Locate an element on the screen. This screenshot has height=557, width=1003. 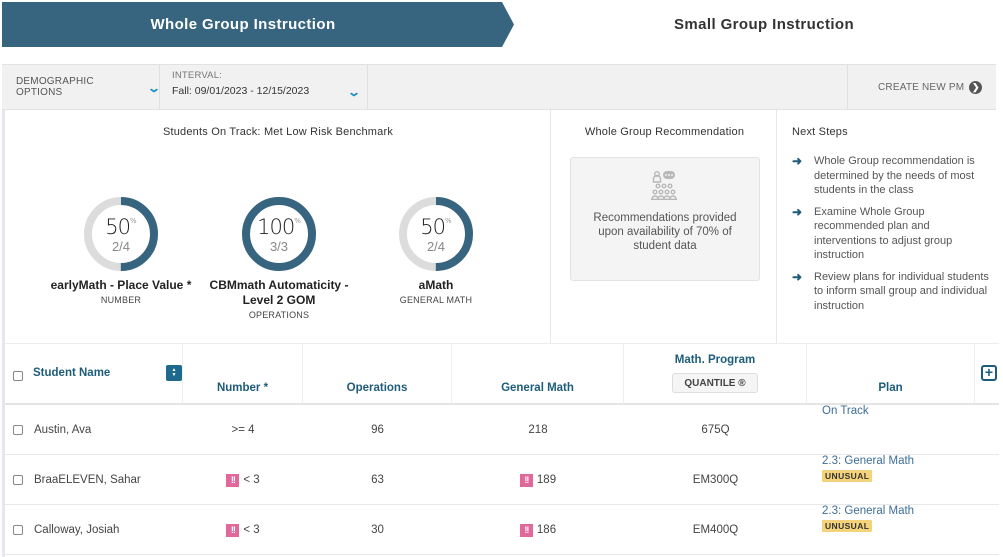
interval-value: Fall: 09/01/2023 - 12/15/2023 is located at coordinates (241, 91).